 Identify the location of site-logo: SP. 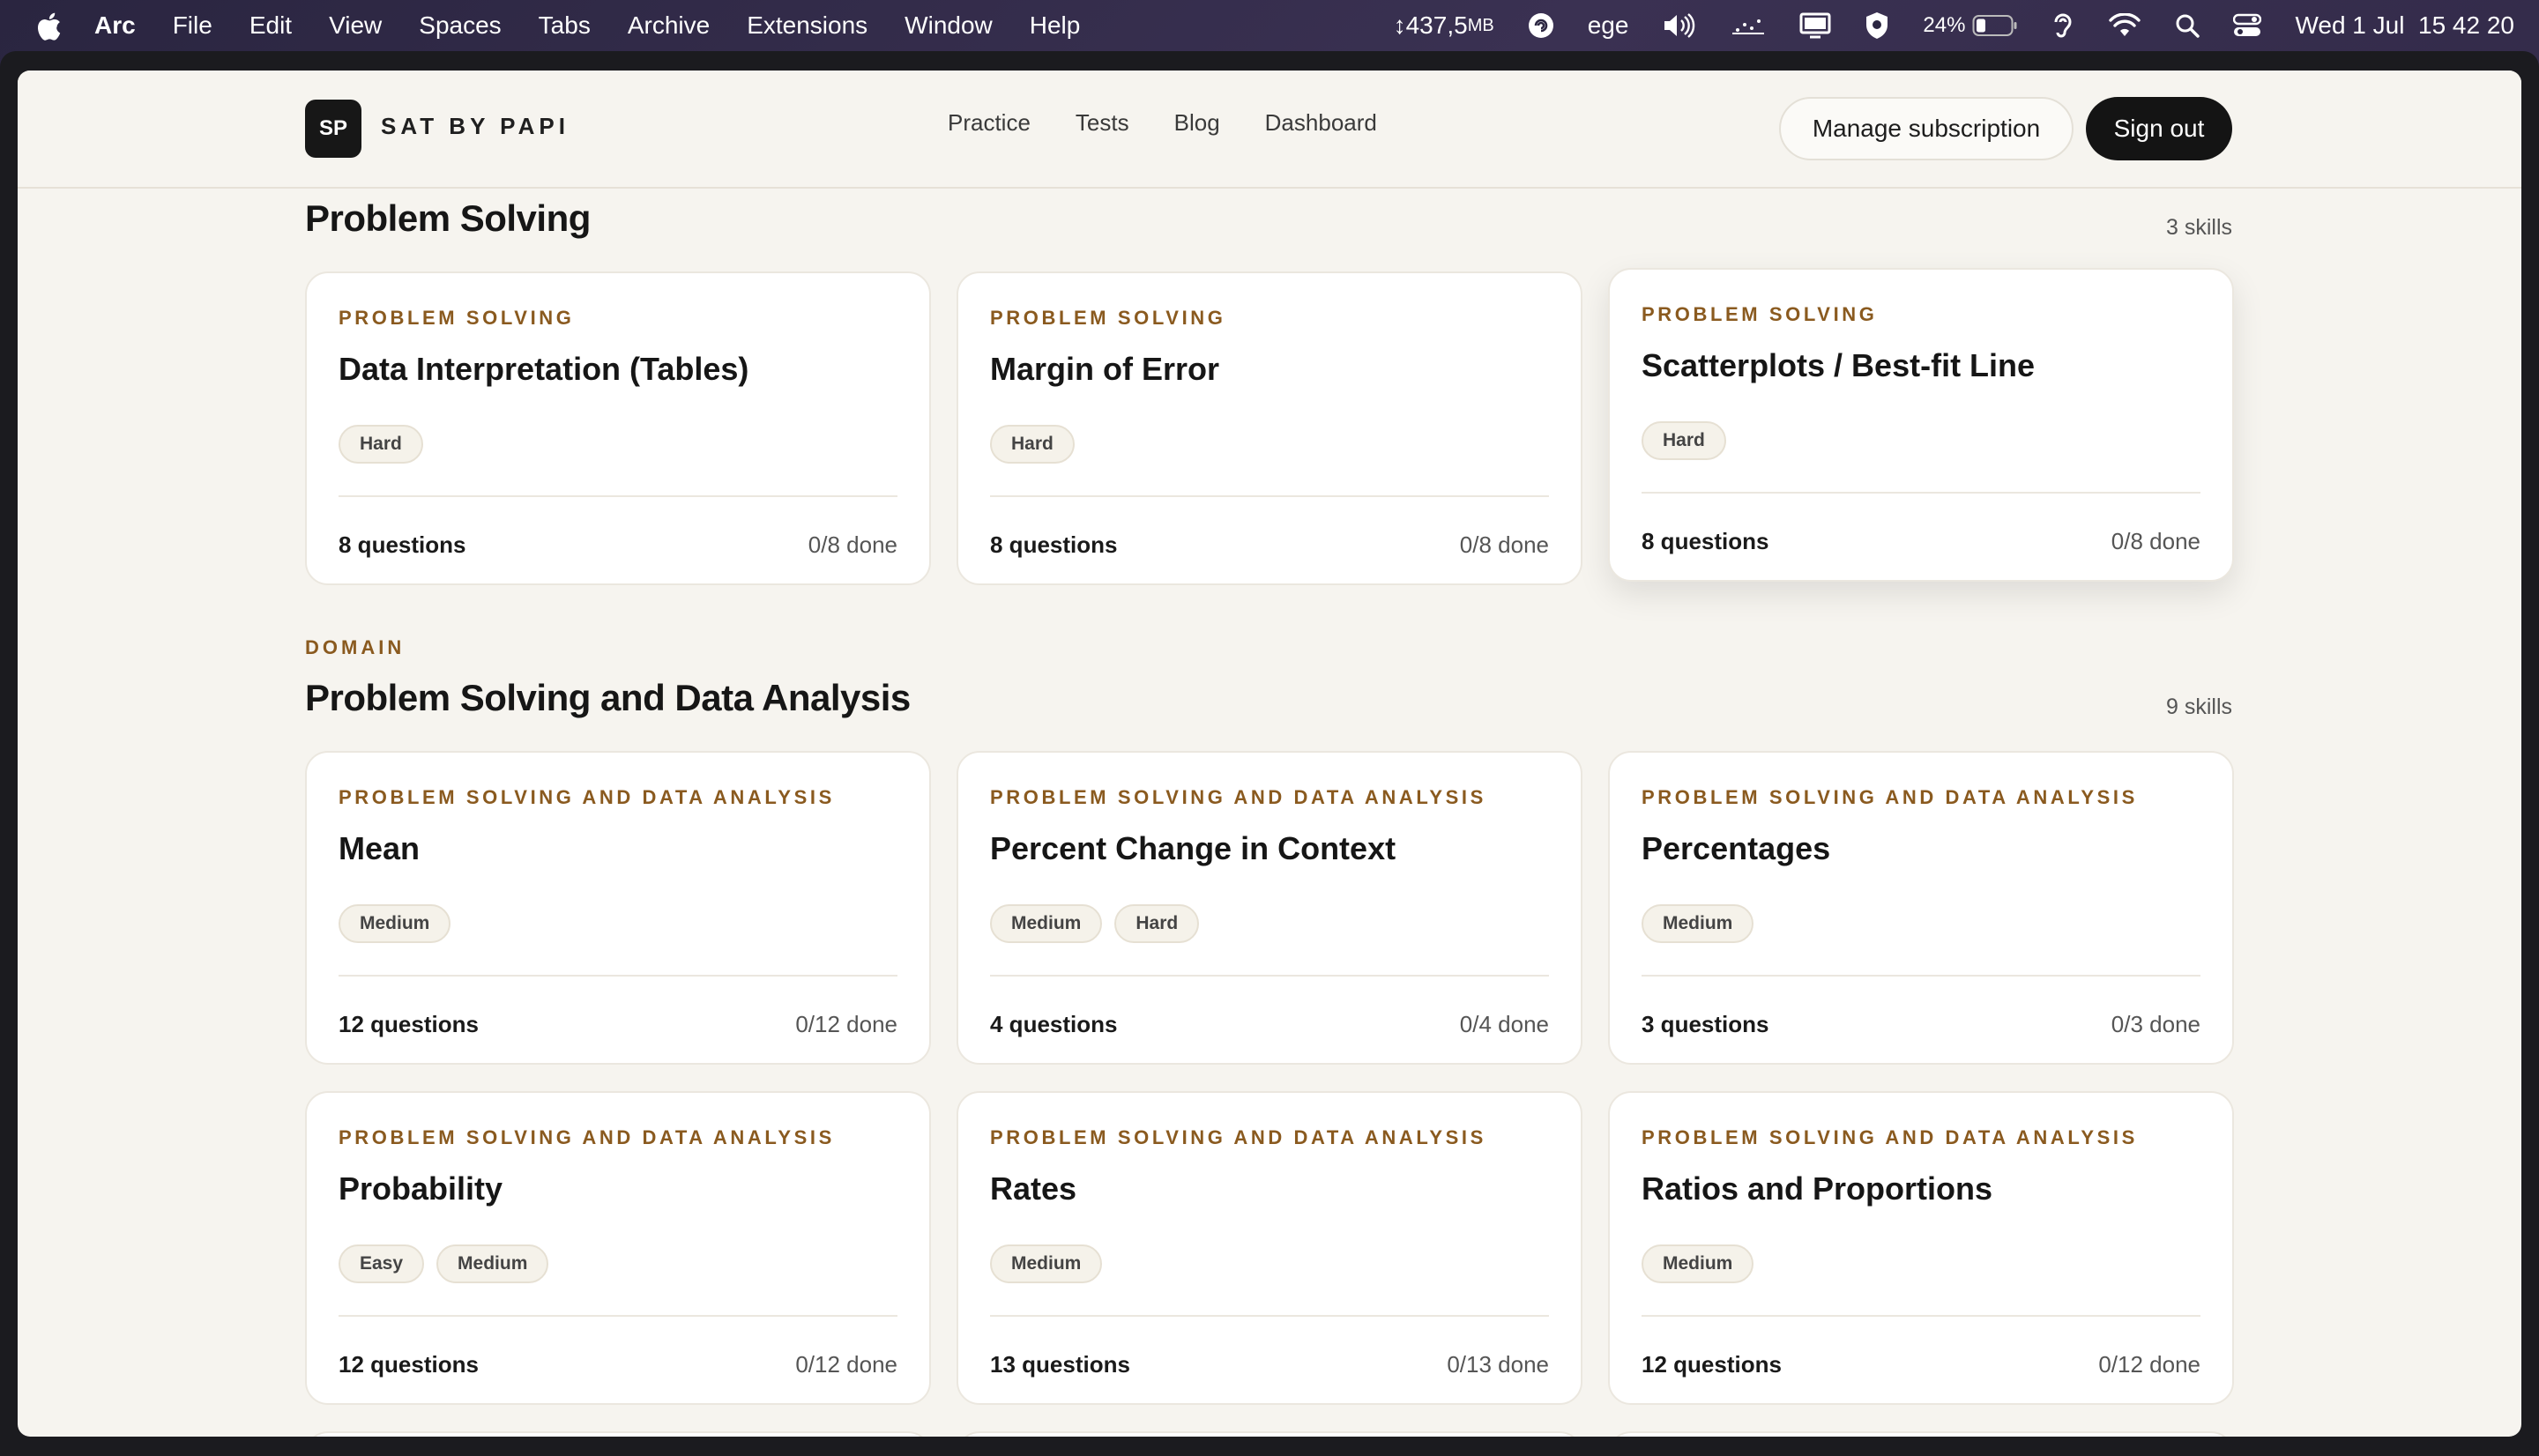
(333, 129).